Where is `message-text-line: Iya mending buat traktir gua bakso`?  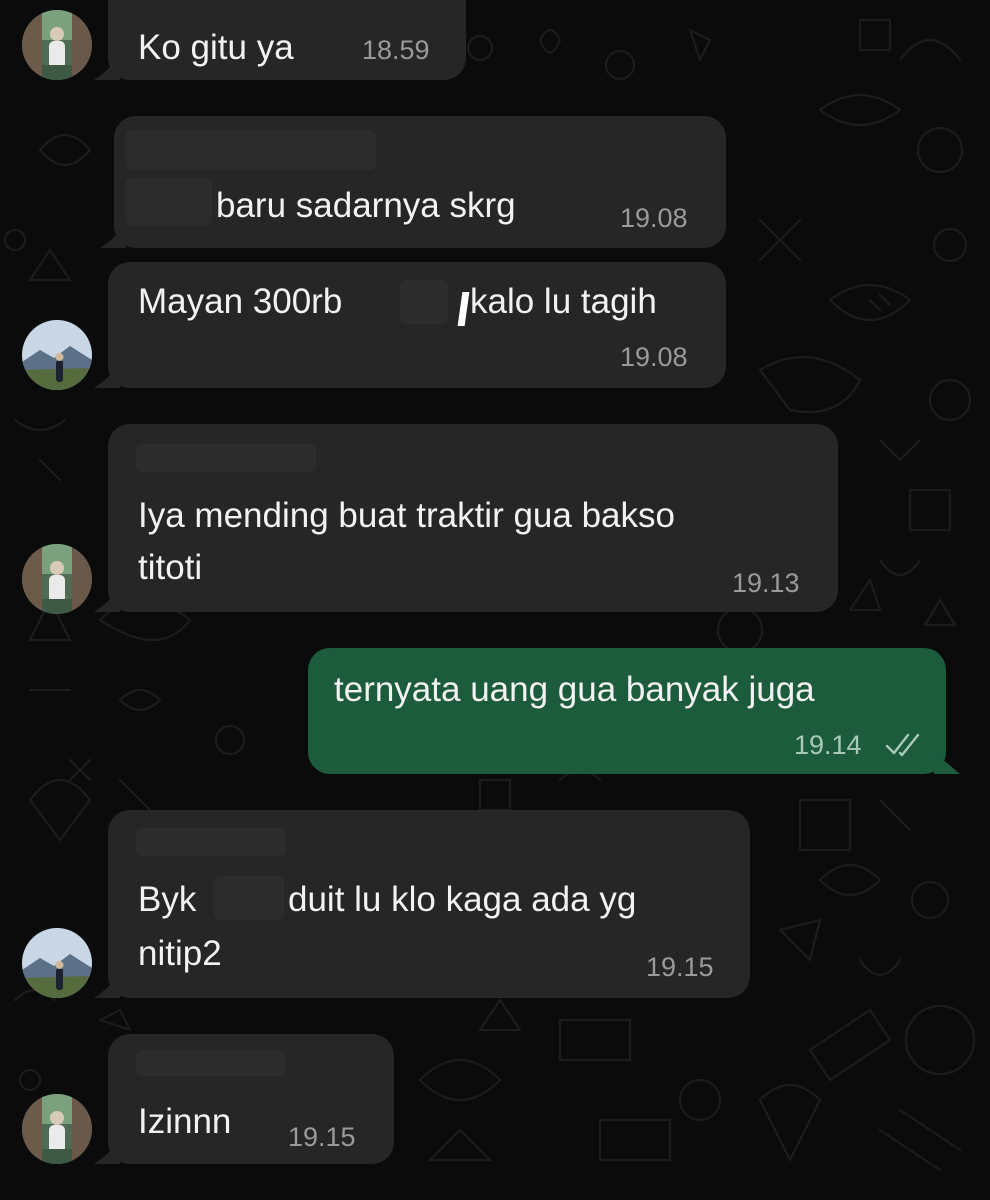 message-text-line: Iya mending buat traktir gua bakso is located at coordinates (406, 515).